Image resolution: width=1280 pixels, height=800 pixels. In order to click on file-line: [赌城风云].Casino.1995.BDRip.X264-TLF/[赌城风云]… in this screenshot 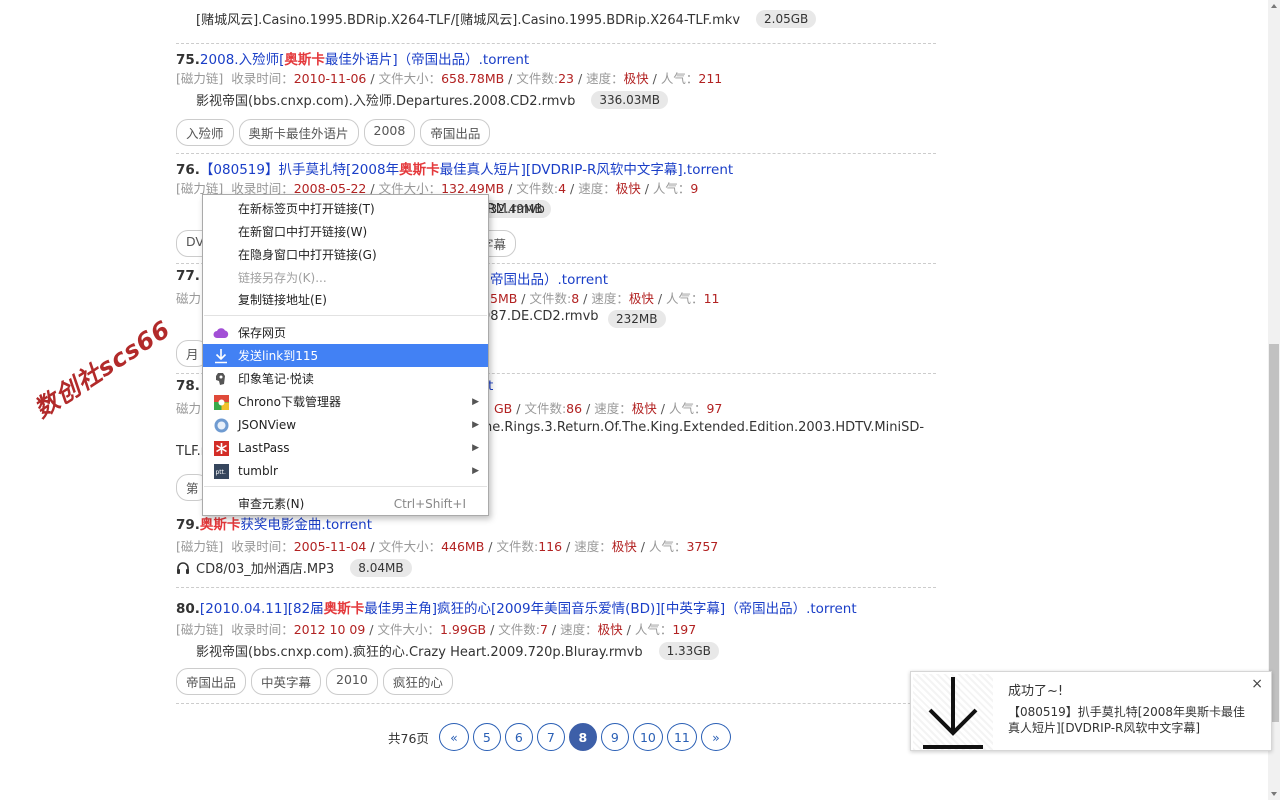, I will do `click(496, 18)`.